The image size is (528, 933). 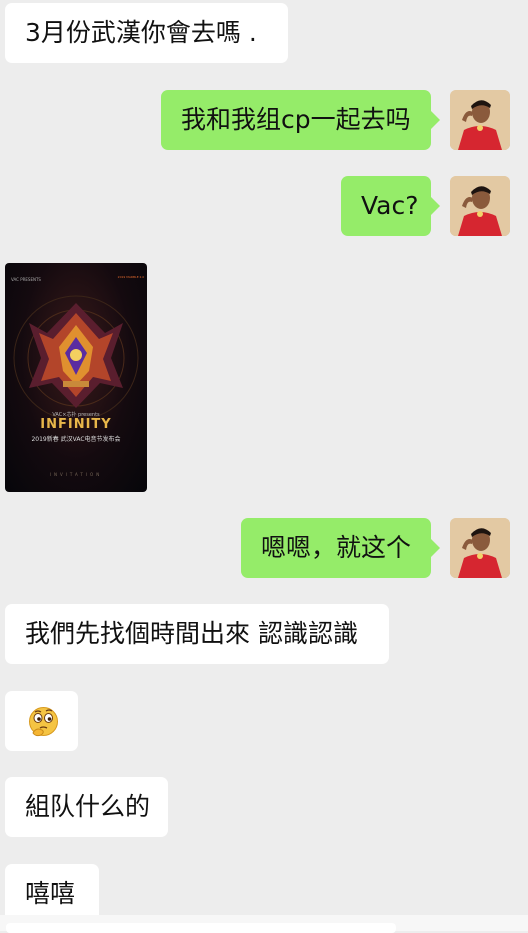 What do you see at coordinates (191, 633) in the screenshot?
I see `message-text: 我們先找個時間出來 認識認識` at bounding box center [191, 633].